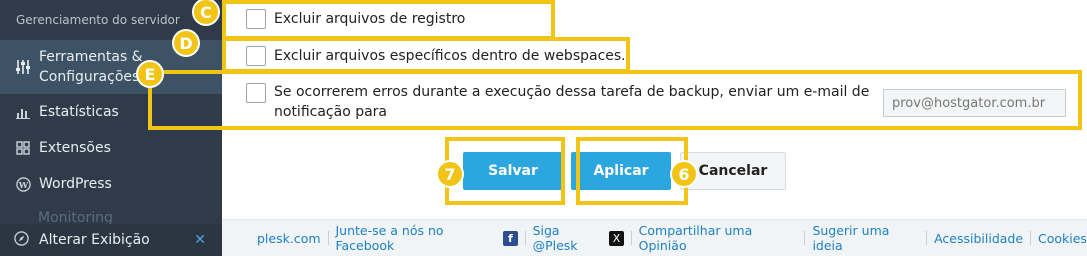 This screenshot has height=256, width=1087. What do you see at coordinates (94, 240) in the screenshot?
I see `change-view-label: Alterar Exibição` at bounding box center [94, 240].